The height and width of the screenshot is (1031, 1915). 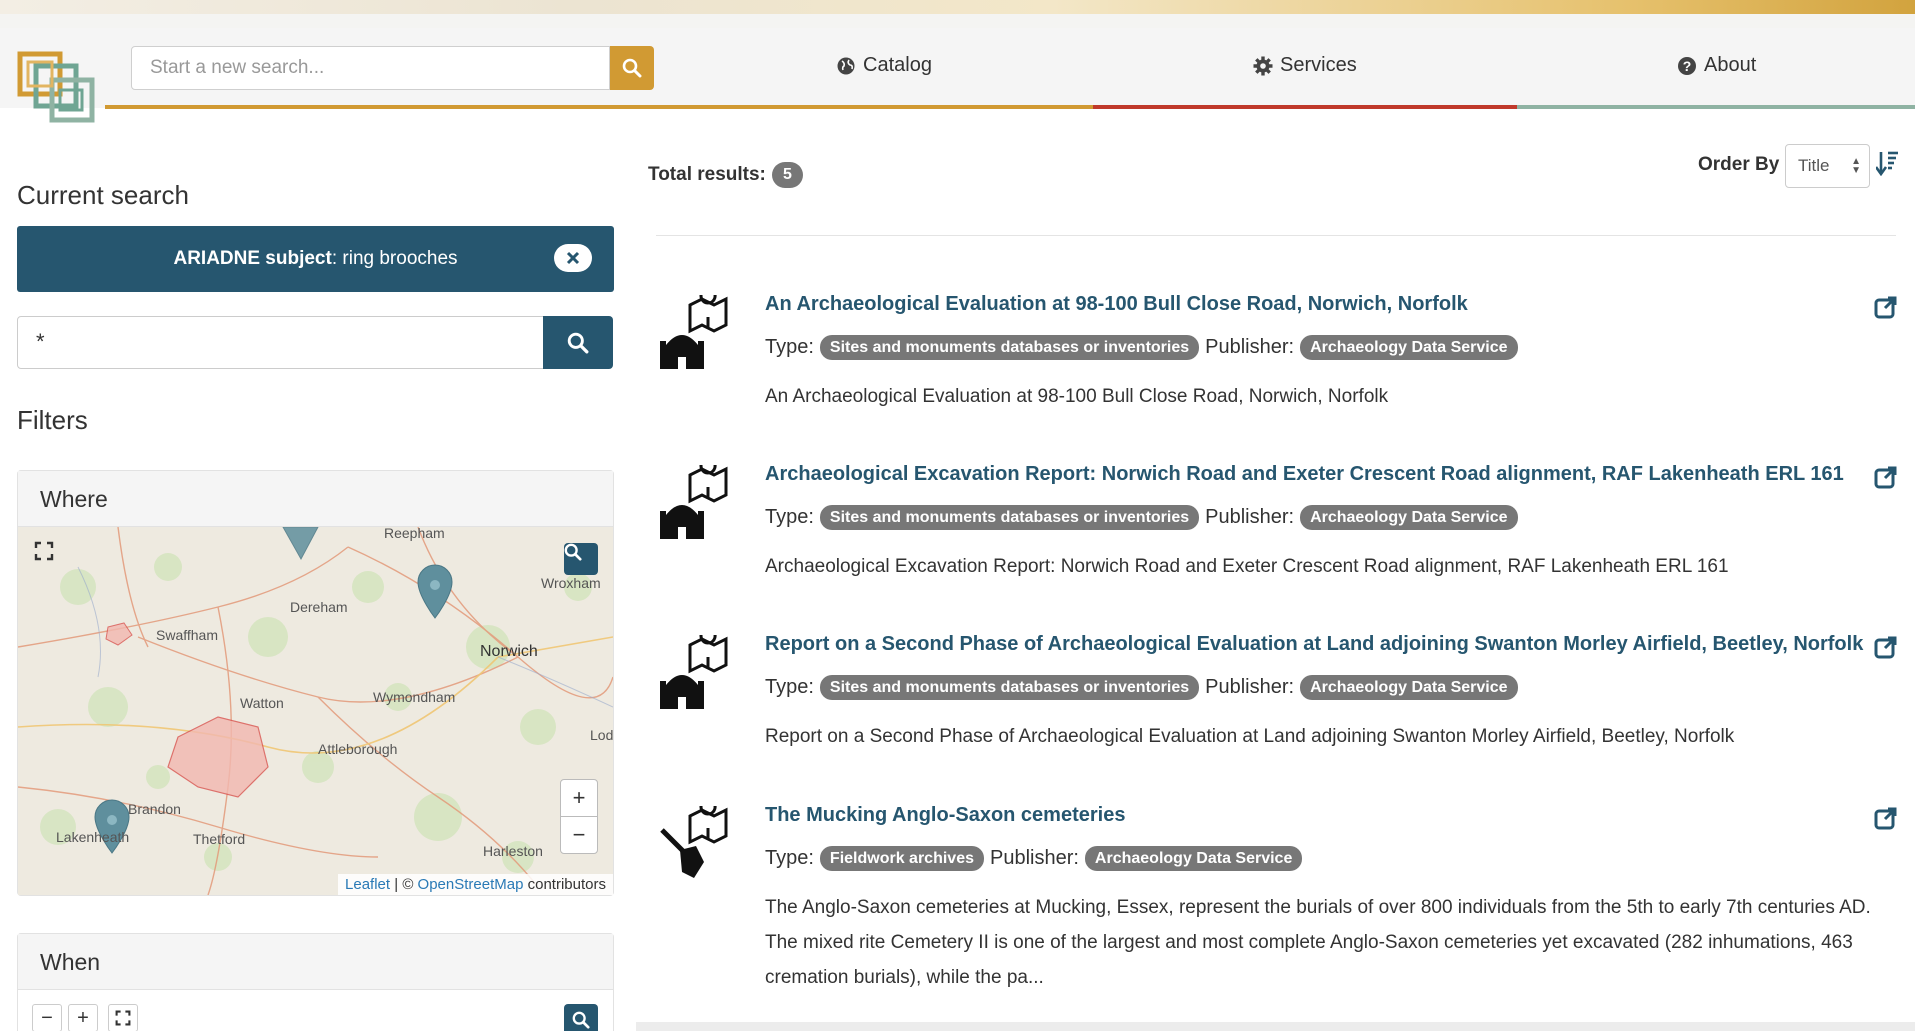 I want to click on map-place-label: Dereham, so click(x=319, y=607).